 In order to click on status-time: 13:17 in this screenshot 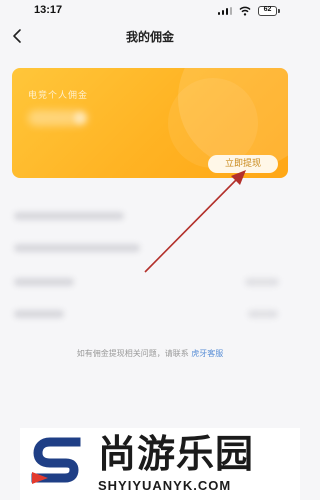, I will do `click(48, 10)`.